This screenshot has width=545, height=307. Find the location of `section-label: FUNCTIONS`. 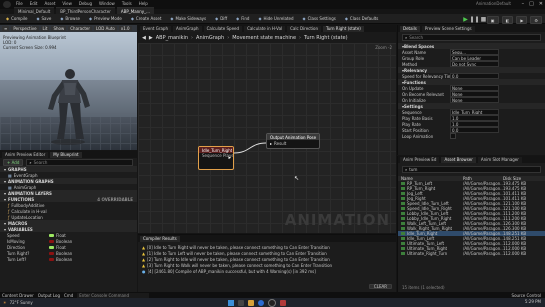

section-label: FUNCTIONS is located at coordinates (21, 199).